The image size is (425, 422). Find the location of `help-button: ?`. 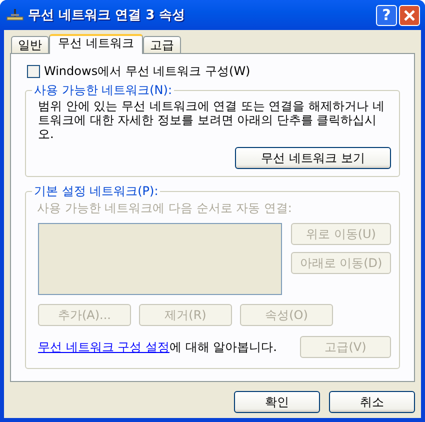

help-button: ? is located at coordinates (386, 15).